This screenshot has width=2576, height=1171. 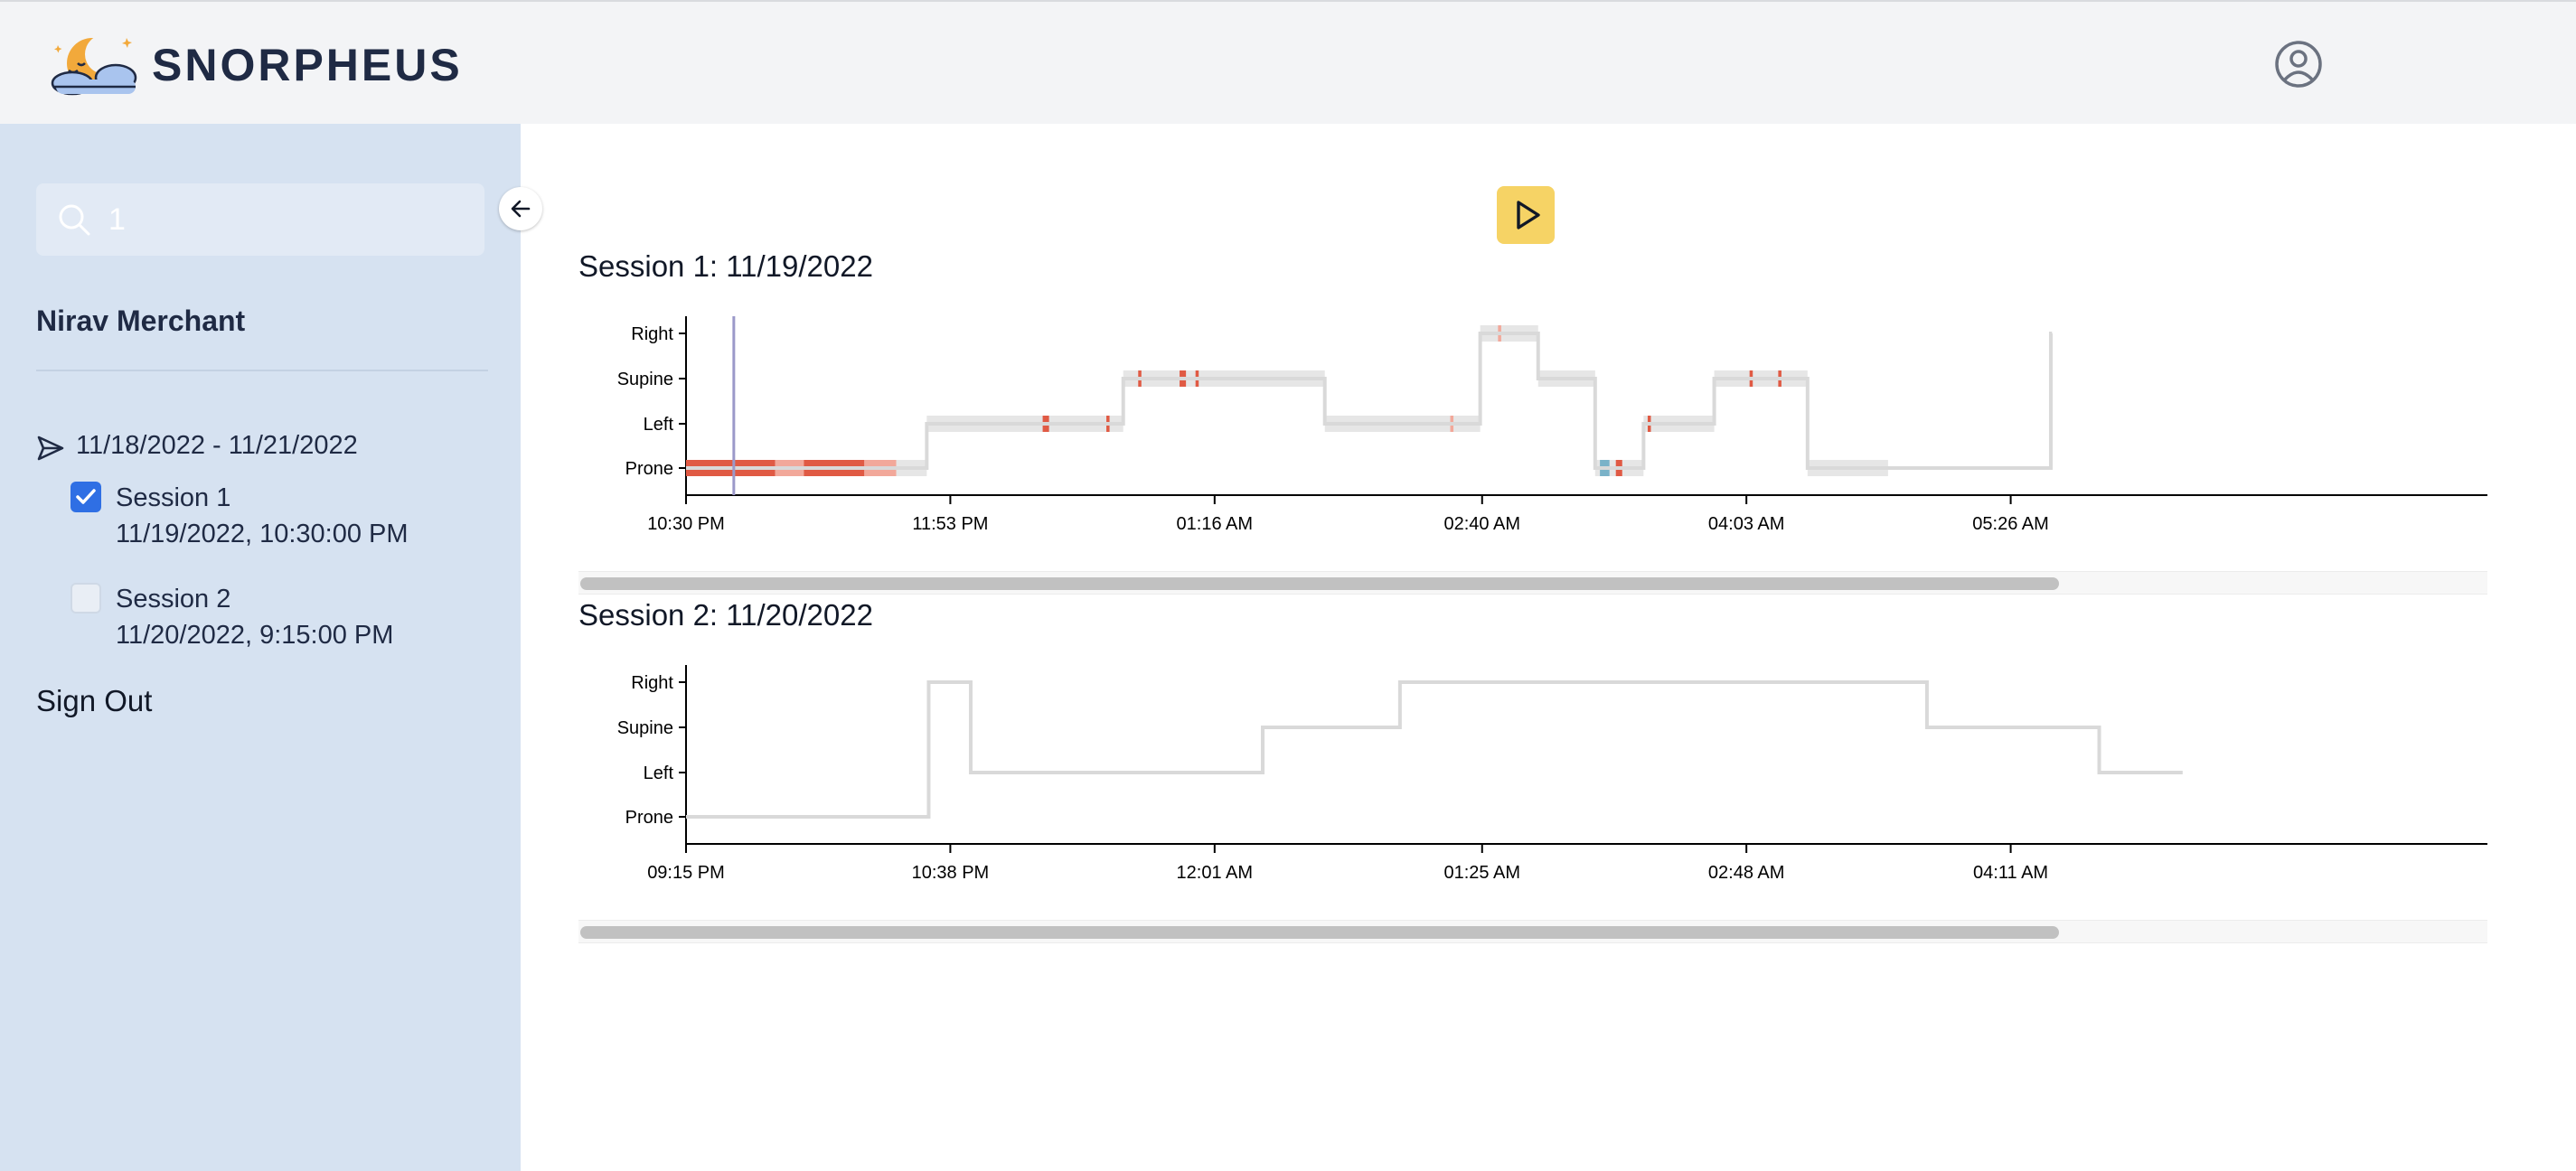 What do you see at coordinates (725, 615) in the screenshot?
I see `session-2-chart-title: Session 2: 11/20/2022` at bounding box center [725, 615].